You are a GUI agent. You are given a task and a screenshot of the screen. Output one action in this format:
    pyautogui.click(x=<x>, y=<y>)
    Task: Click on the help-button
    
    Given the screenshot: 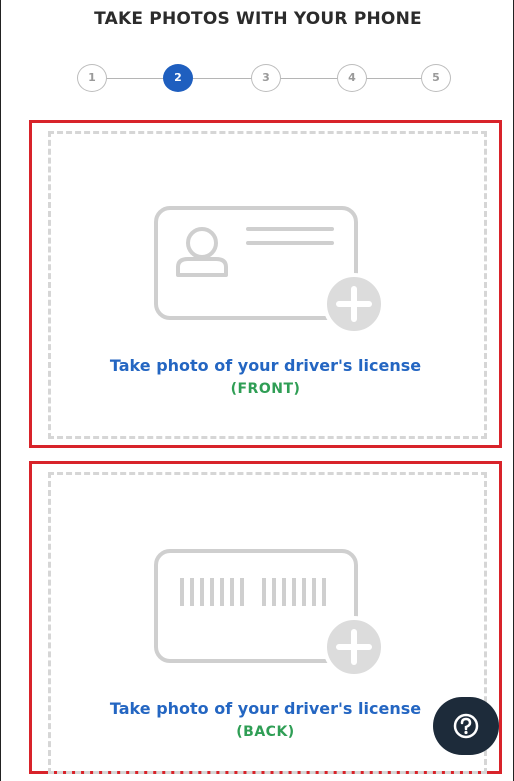 What is the action you would take?
    pyautogui.click(x=466, y=726)
    